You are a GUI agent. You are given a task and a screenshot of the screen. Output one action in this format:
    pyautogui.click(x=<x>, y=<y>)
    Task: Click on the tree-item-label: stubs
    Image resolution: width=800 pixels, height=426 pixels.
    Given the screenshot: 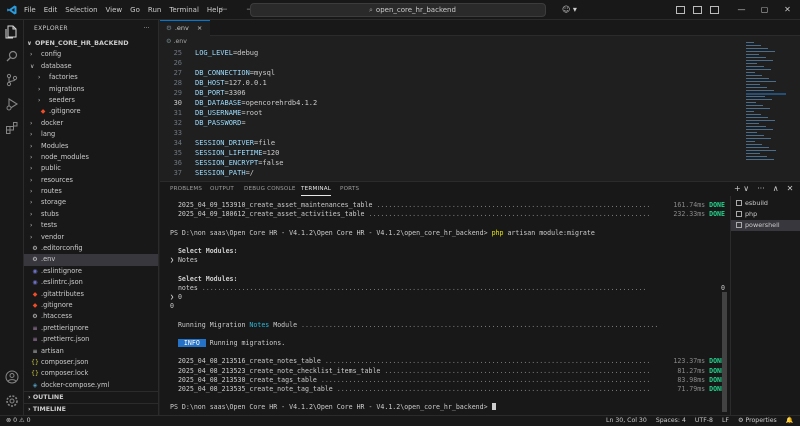 What is the action you would take?
    pyautogui.click(x=50, y=213)
    